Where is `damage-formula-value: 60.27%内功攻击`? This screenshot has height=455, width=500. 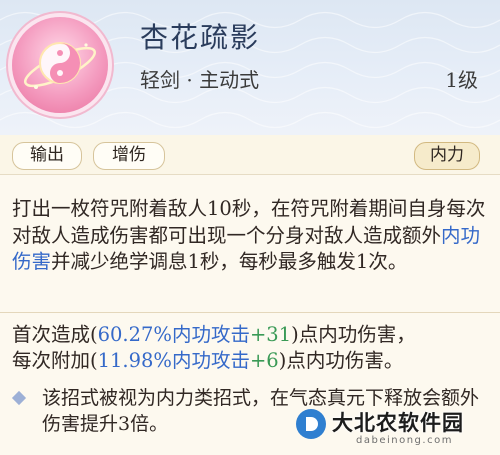
damage-formula-value: 60.27%内功攻击 is located at coordinates (173, 334).